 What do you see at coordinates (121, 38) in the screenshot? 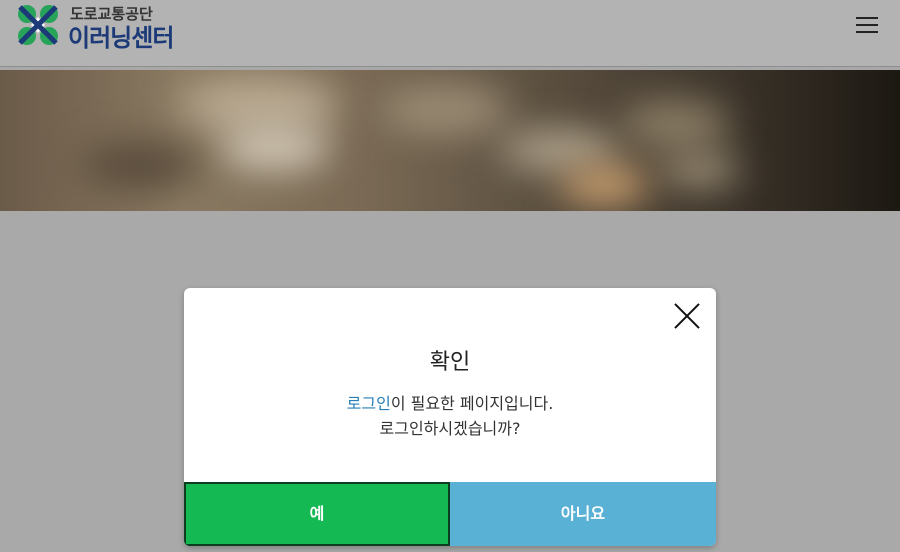
I see `logo-title: 이러닝센터` at bounding box center [121, 38].